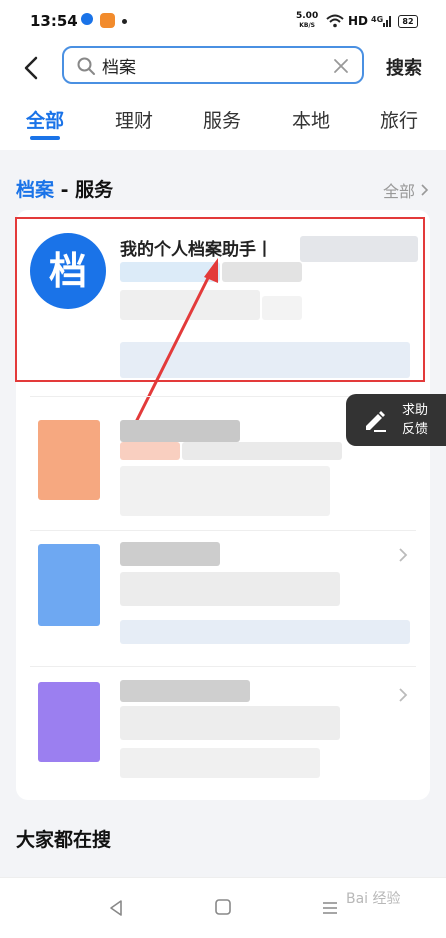 This screenshot has width=446, height=938. Describe the element at coordinates (330, 910) in the screenshot. I see `nav-menu-icon` at that location.